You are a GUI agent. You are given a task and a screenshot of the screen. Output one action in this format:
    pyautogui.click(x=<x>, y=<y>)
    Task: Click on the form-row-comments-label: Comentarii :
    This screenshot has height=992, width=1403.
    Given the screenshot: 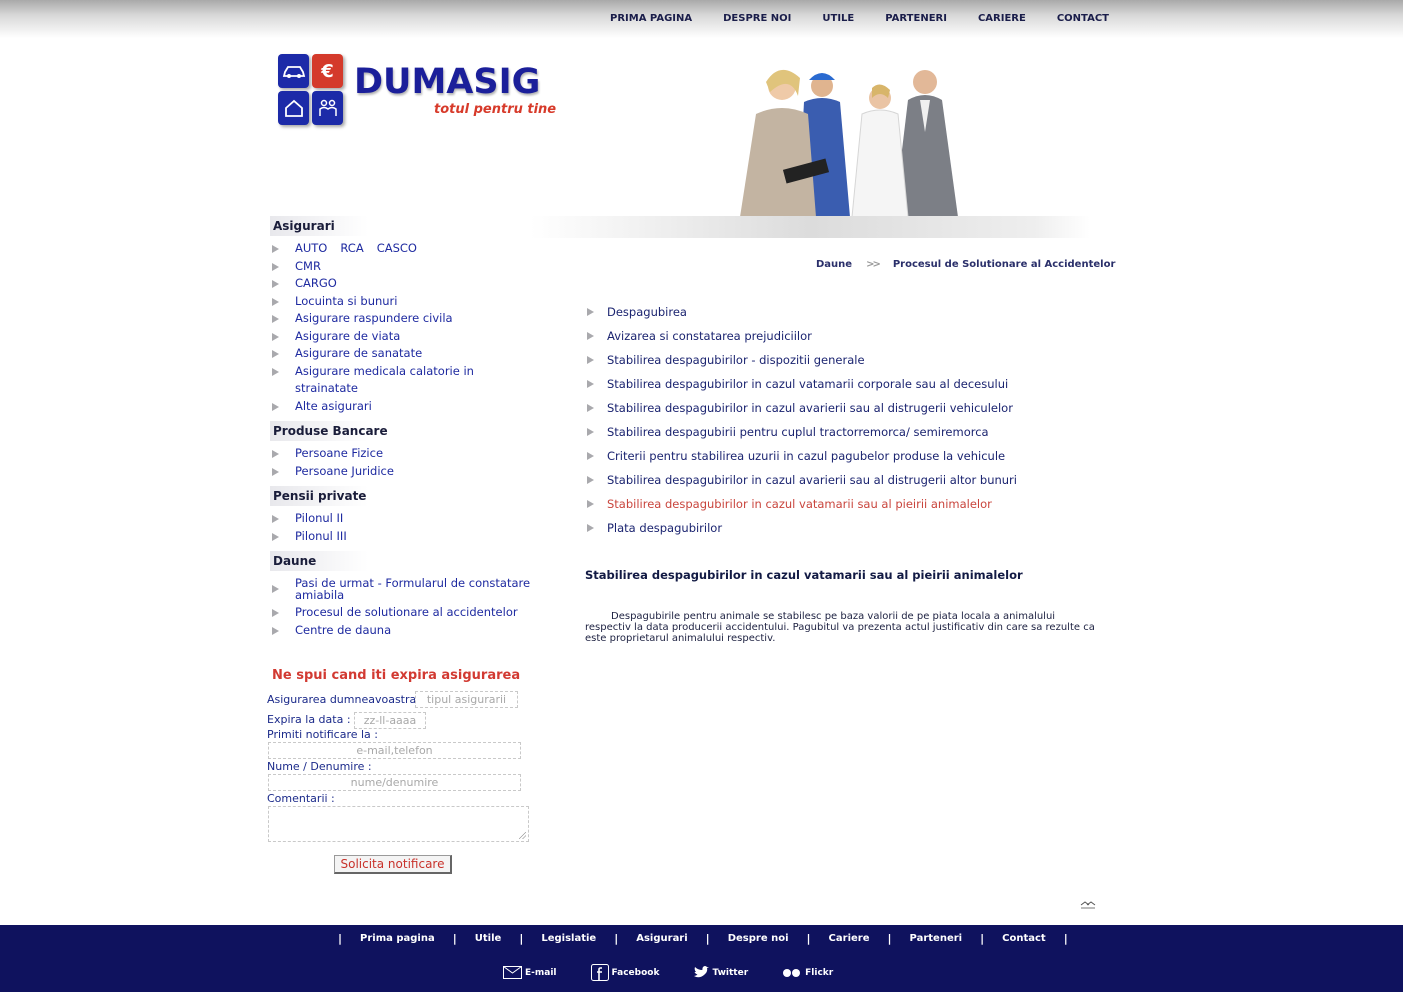 What is the action you would take?
    pyautogui.click(x=402, y=799)
    